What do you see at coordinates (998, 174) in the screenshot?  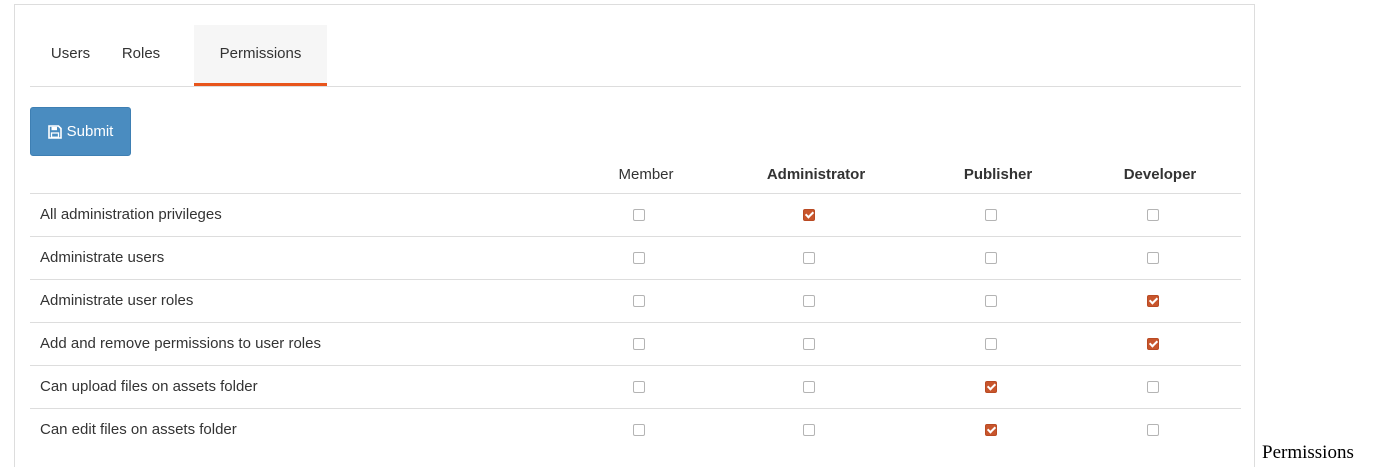 I see `column-header-publisher: Publisher` at bounding box center [998, 174].